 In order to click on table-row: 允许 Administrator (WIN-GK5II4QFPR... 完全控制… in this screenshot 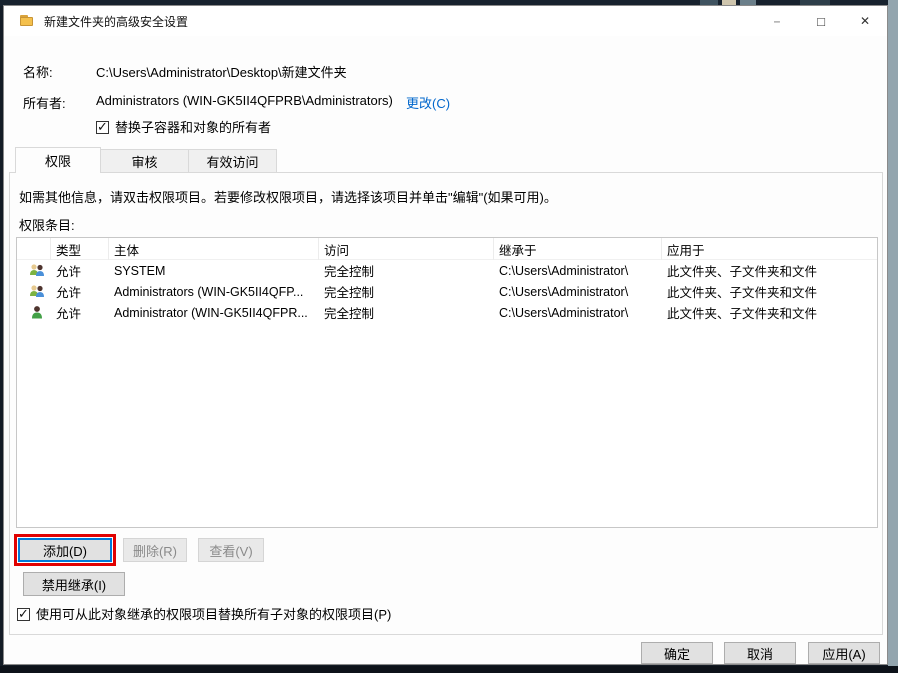, I will do `click(447, 312)`.